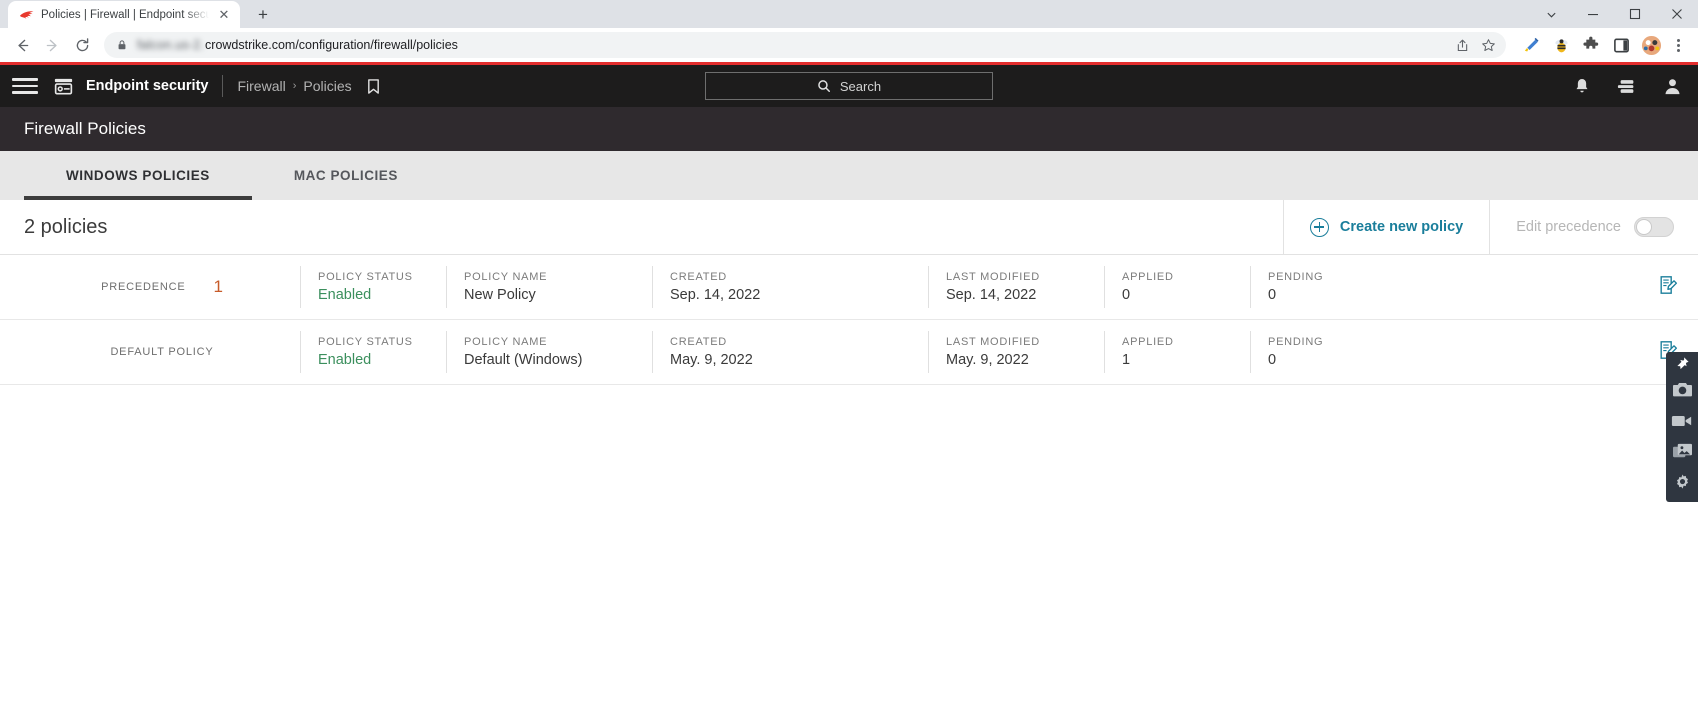 This screenshot has height=727, width=1698. I want to click on browser-tab-strip: Policies | Firewall | Endpoint secu ✕ +, so click(849, 14).